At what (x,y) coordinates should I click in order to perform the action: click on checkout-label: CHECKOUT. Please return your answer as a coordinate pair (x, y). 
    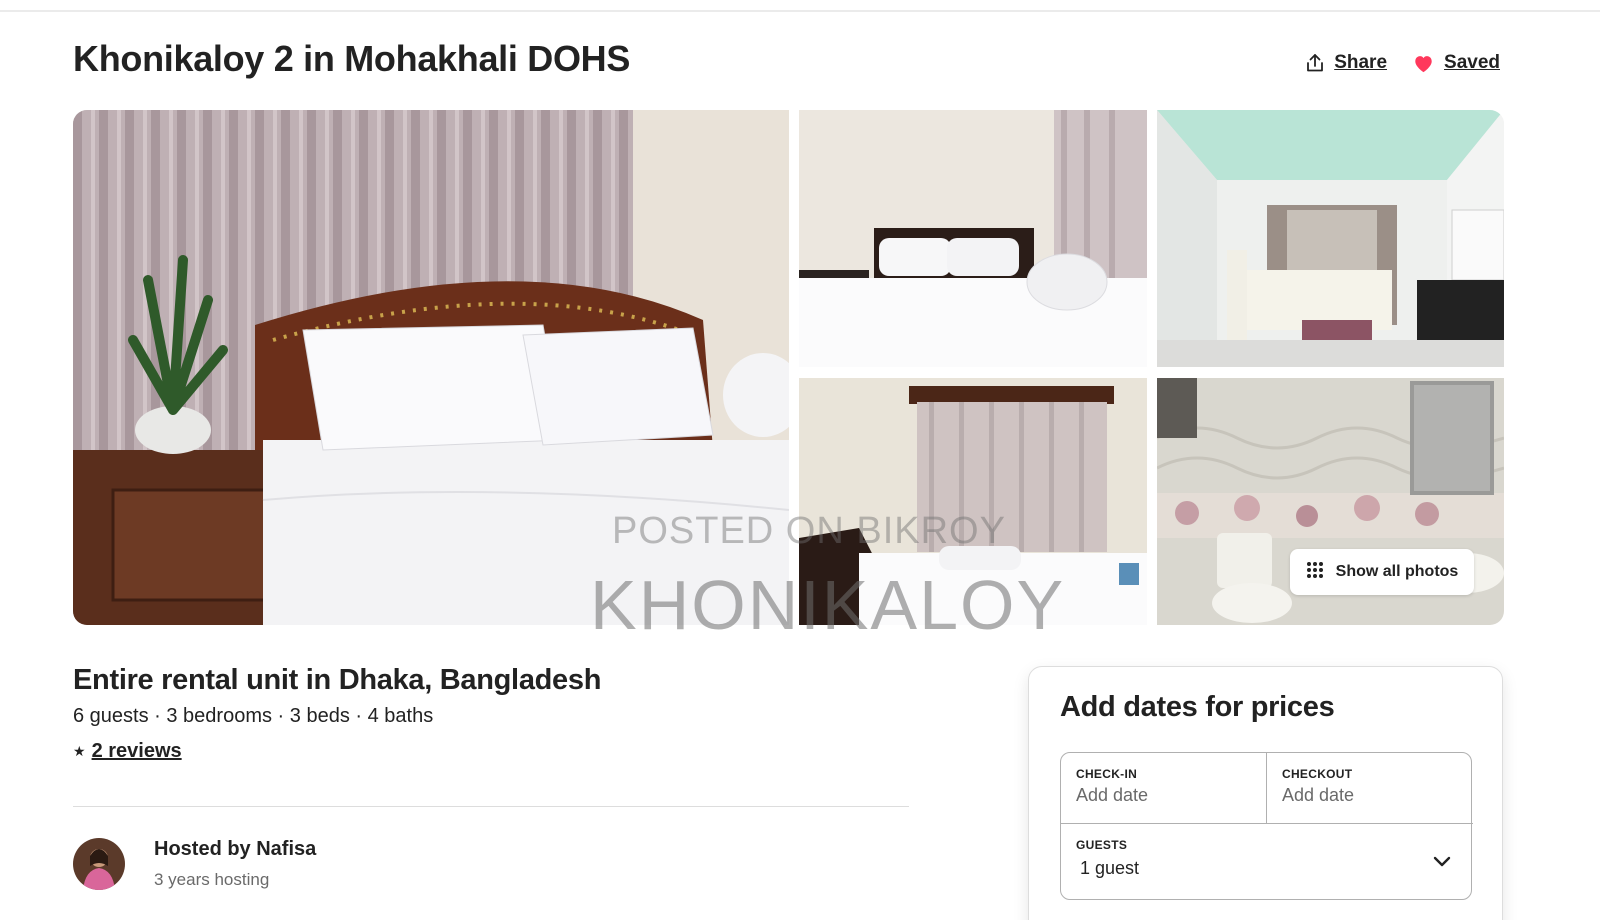
    Looking at the image, I should click on (1317, 774).